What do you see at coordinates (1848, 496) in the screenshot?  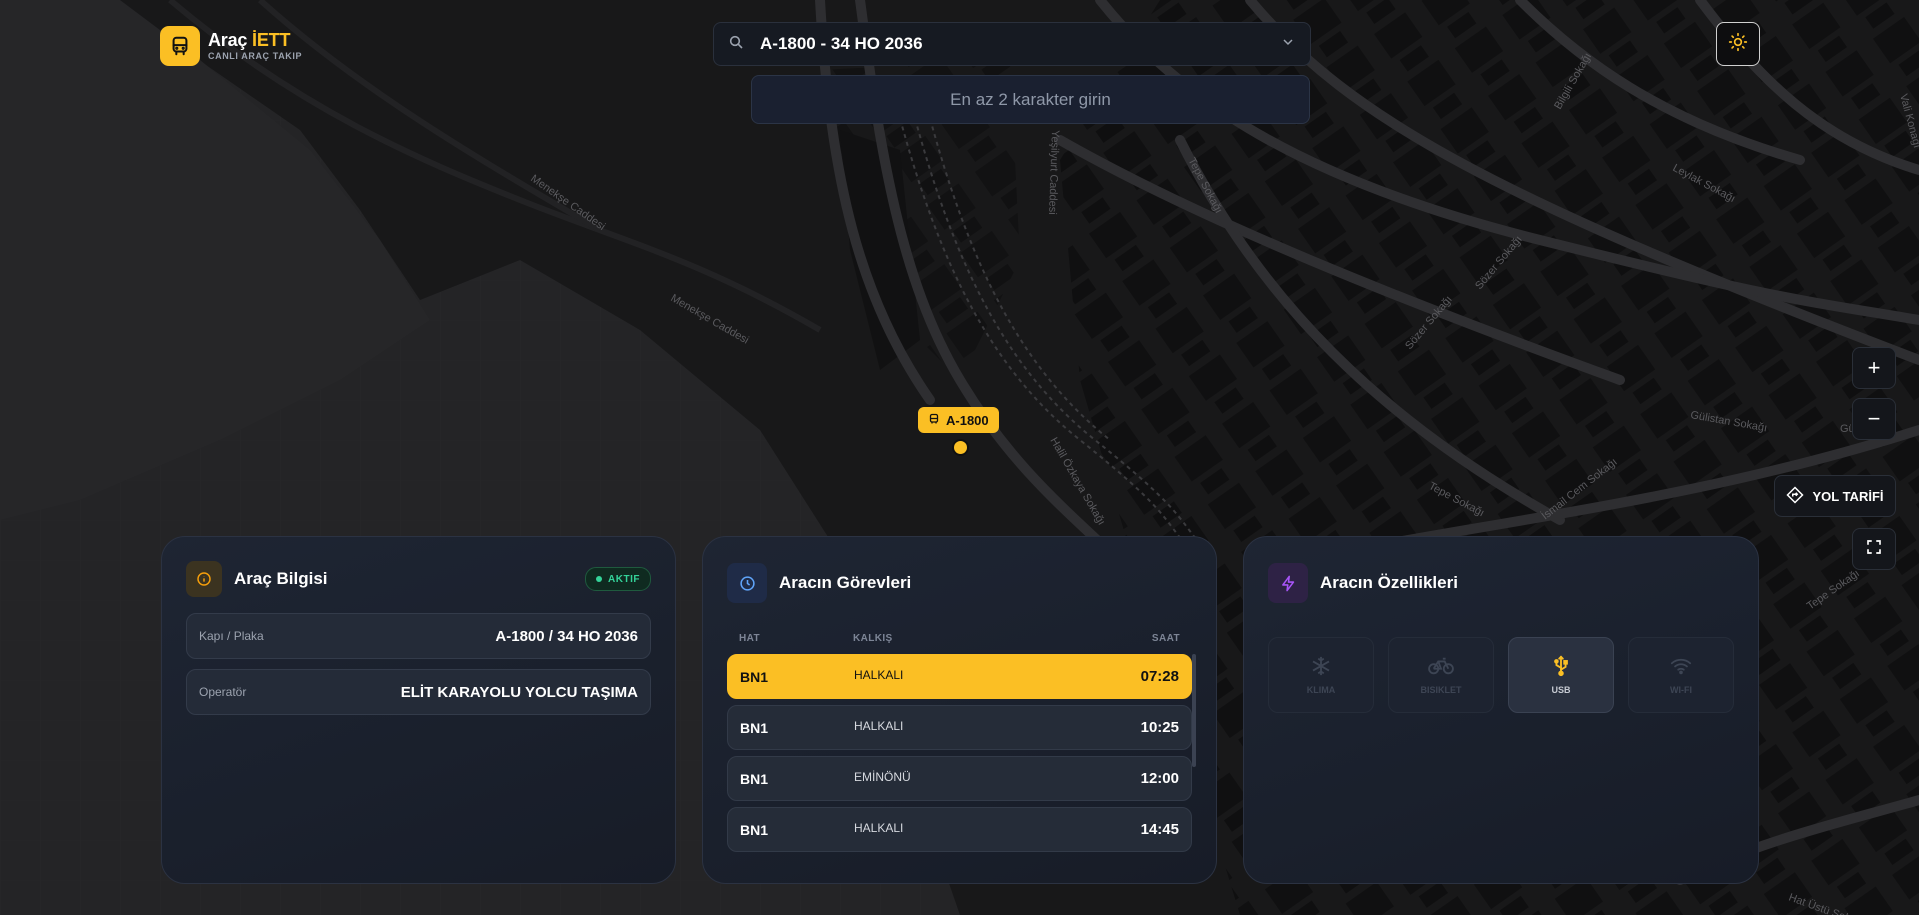 I see `route-button-label: YOL TARİFİ` at bounding box center [1848, 496].